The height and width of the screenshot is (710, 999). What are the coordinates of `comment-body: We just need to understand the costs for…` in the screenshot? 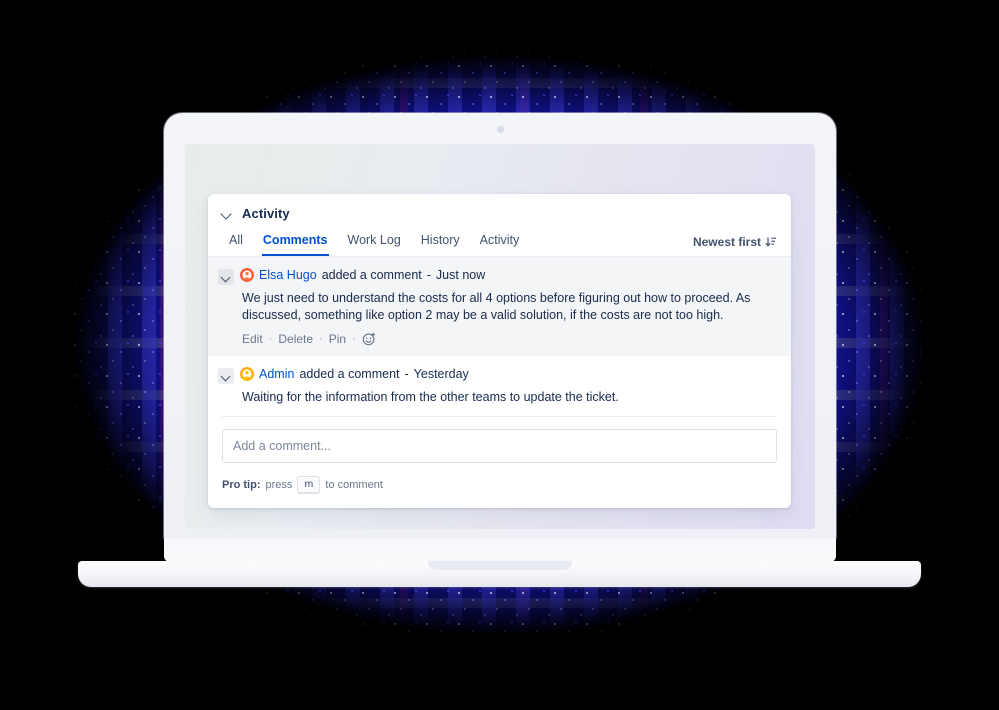 It's located at (496, 306).